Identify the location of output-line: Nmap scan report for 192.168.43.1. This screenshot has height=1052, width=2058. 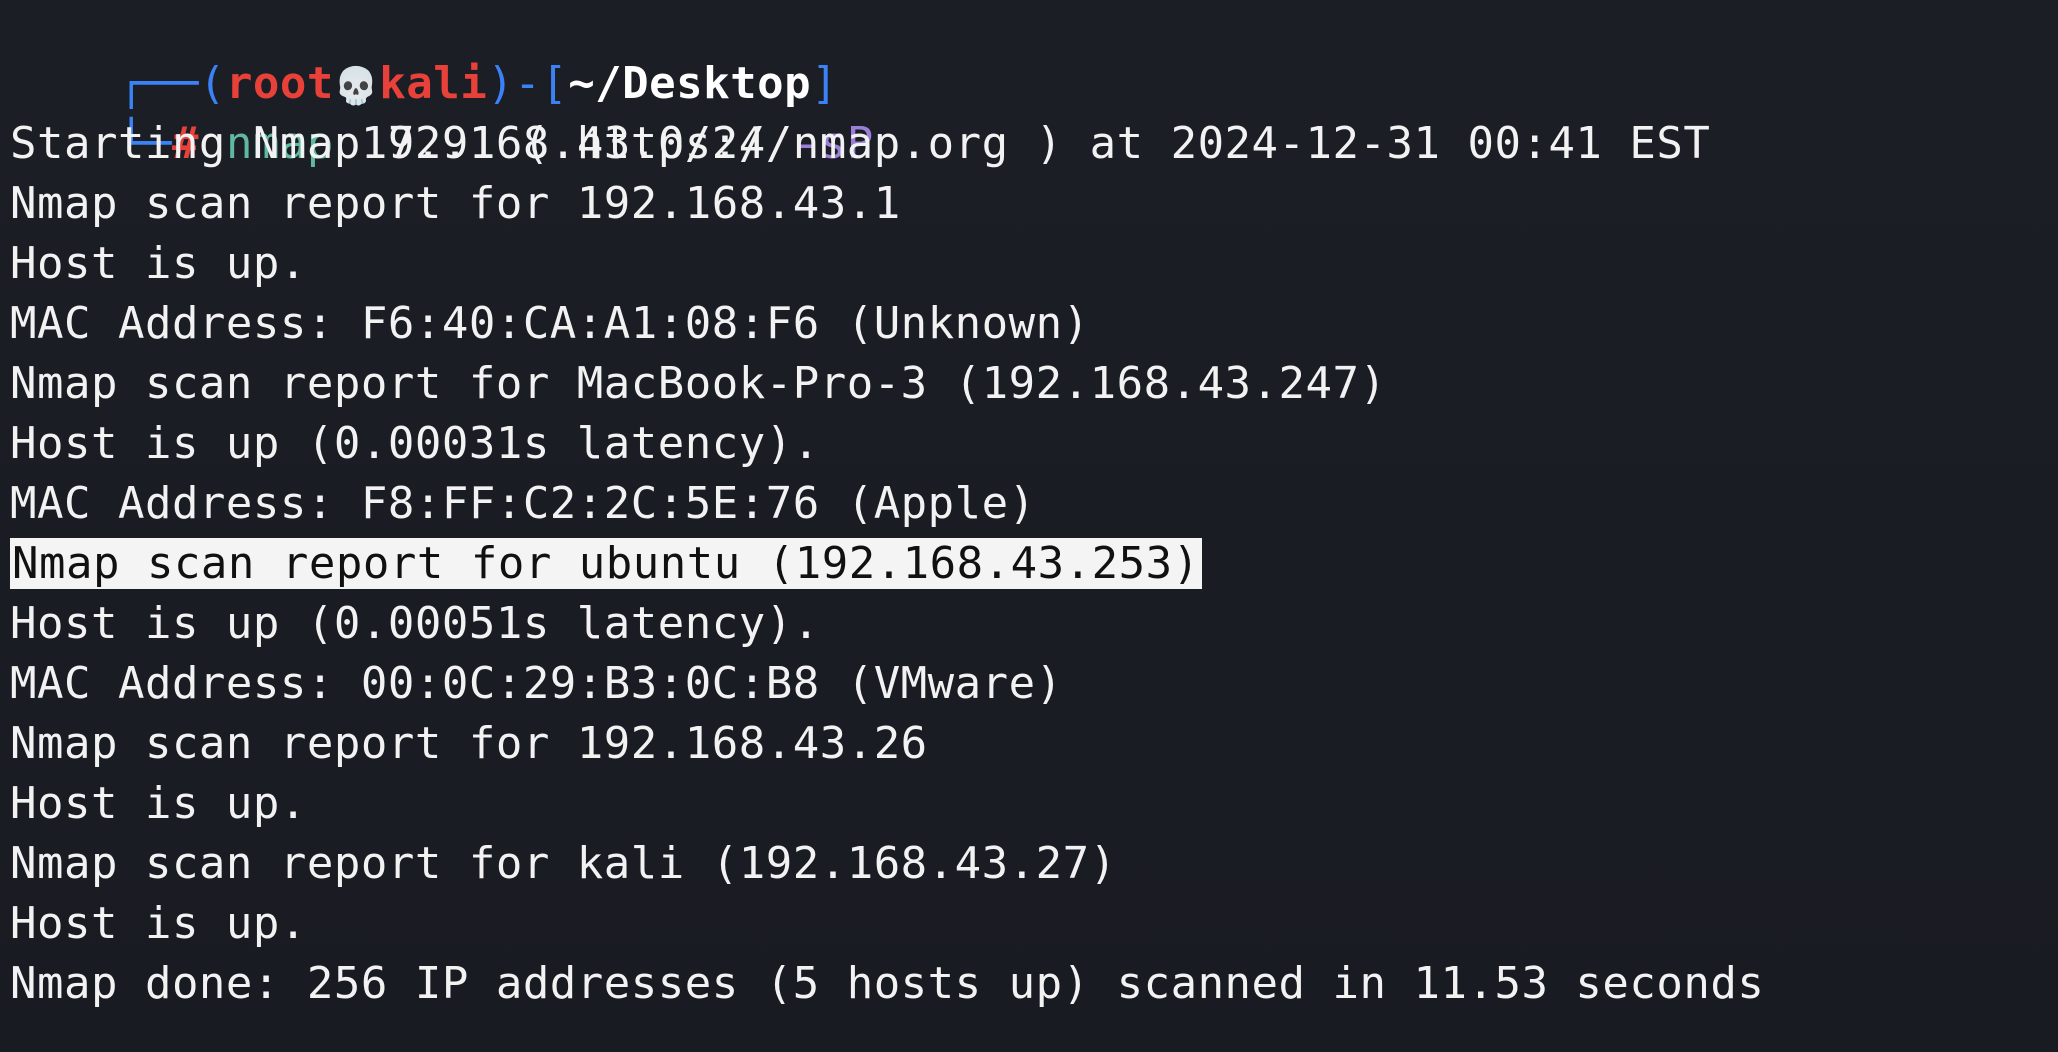
(455, 203).